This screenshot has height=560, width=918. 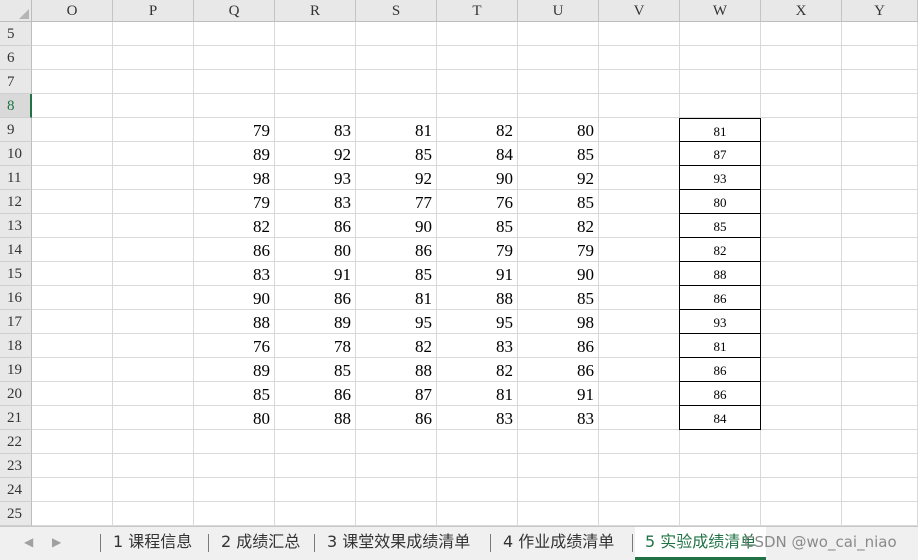 What do you see at coordinates (234, 178) in the screenshot?
I see `cell-q11: 98` at bounding box center [234, 178].